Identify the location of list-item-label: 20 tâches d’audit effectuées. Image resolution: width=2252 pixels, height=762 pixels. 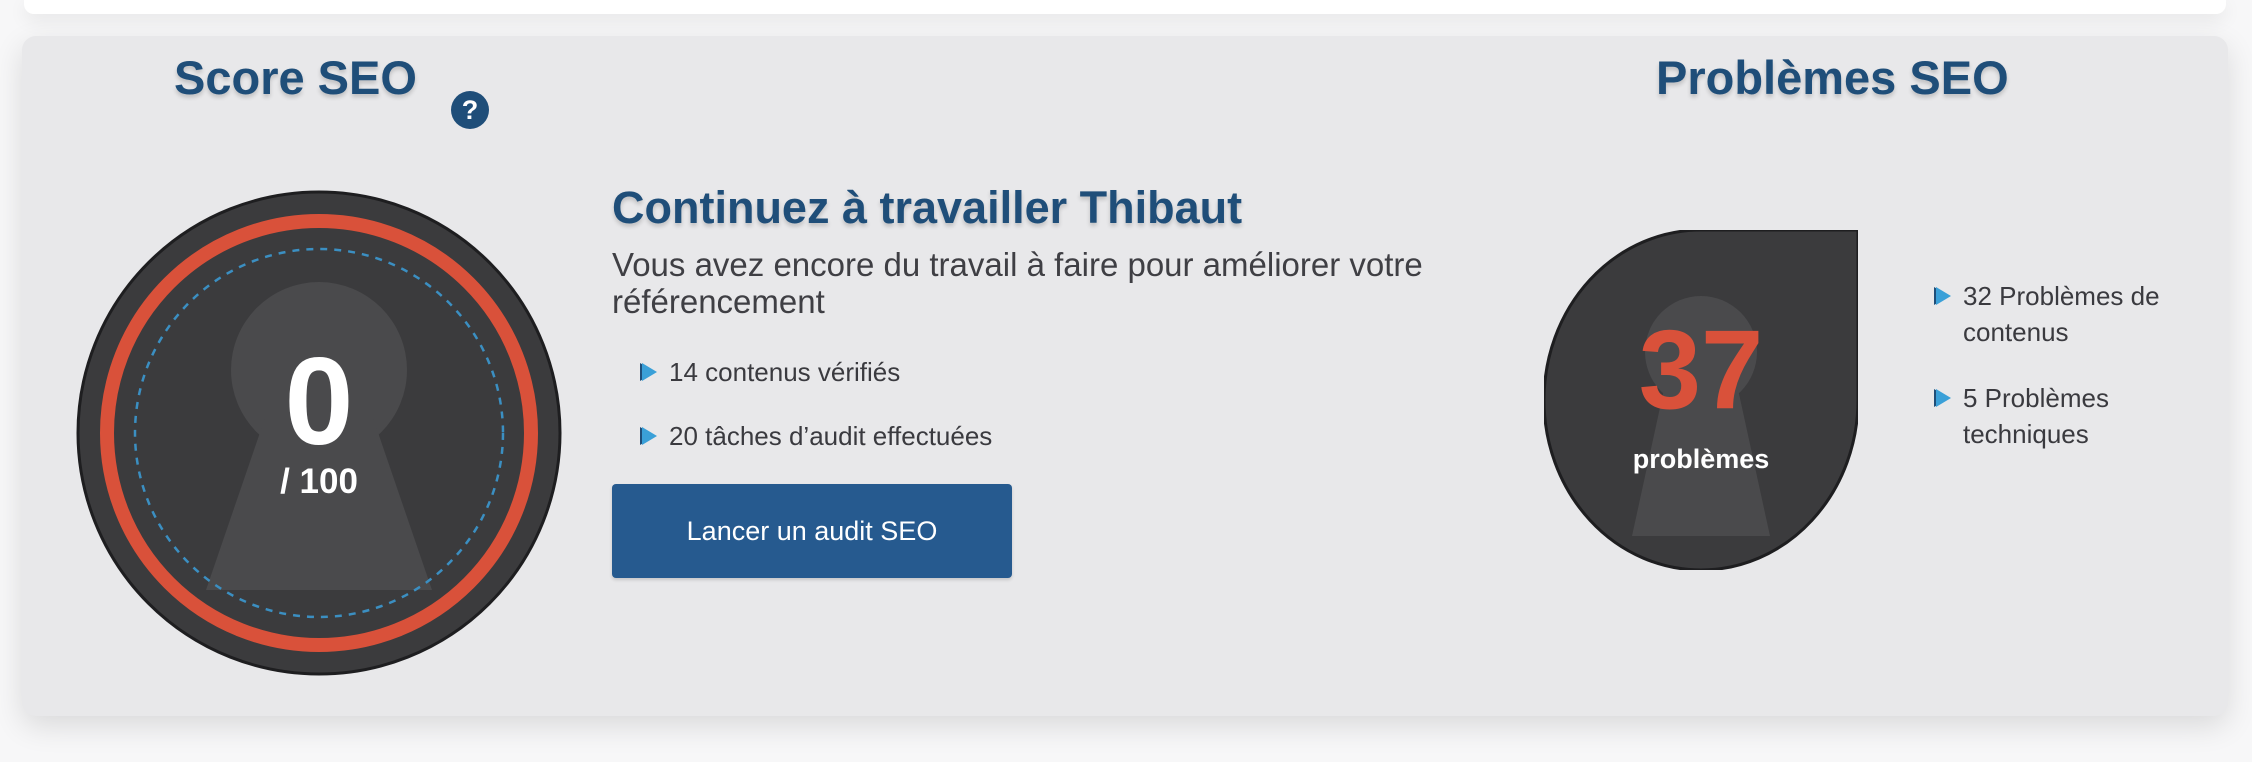
(831, 436).